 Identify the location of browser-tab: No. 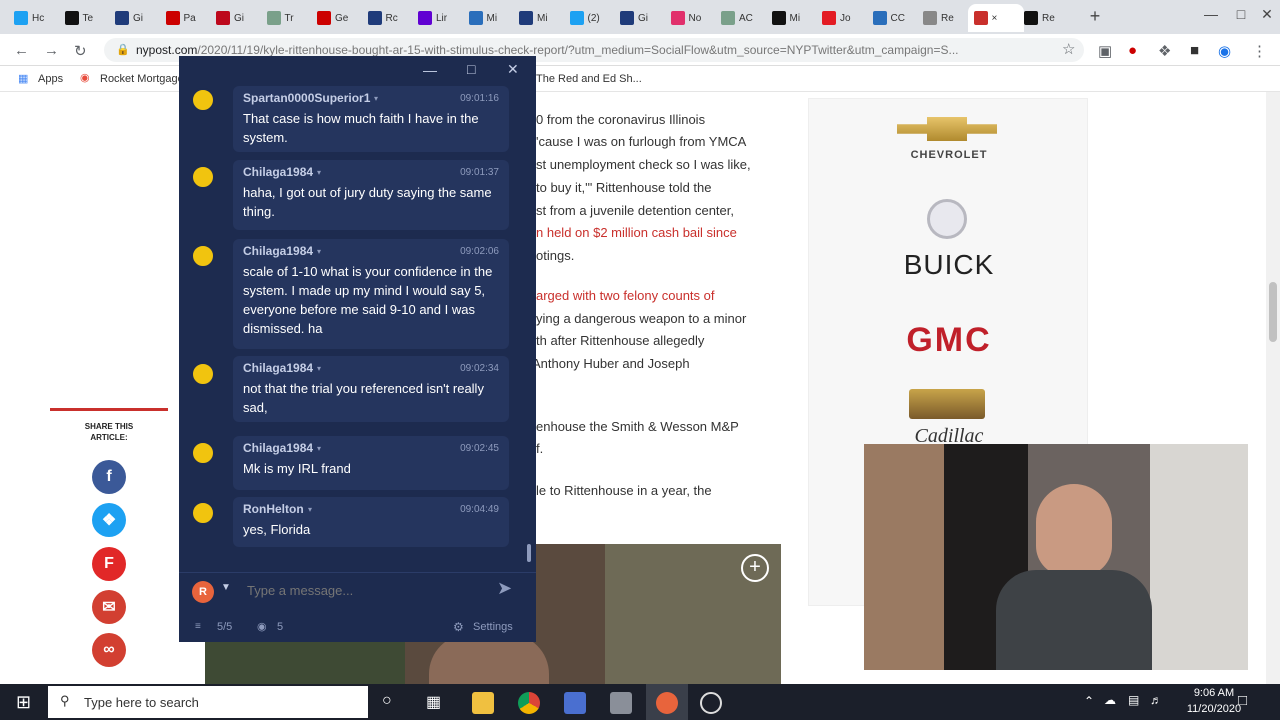
(688, 18).